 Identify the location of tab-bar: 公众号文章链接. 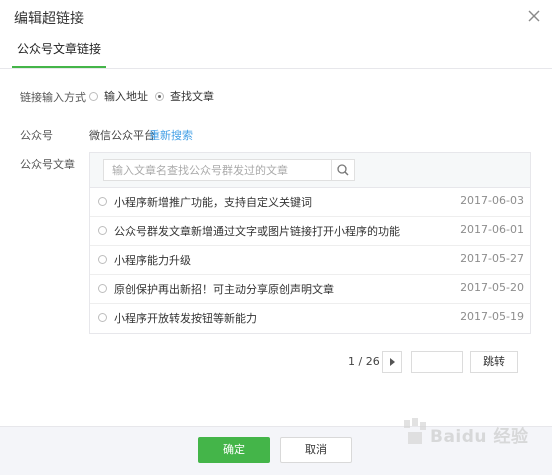
(276, 51).